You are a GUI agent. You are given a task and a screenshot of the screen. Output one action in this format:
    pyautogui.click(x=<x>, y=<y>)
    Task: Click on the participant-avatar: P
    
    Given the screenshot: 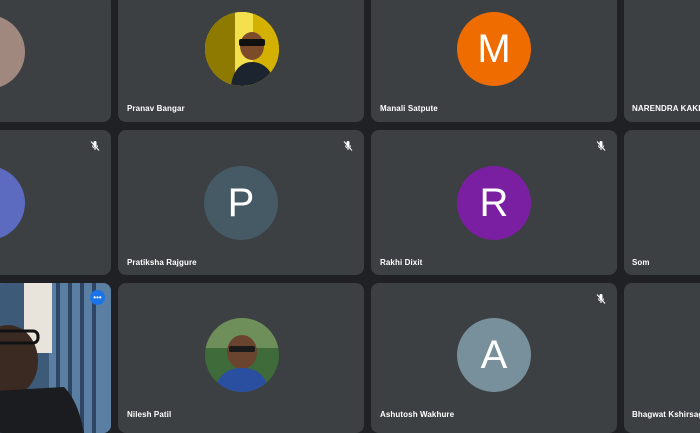 What is the action you would take?
    pyautogui.click(x=241, y=203)
    